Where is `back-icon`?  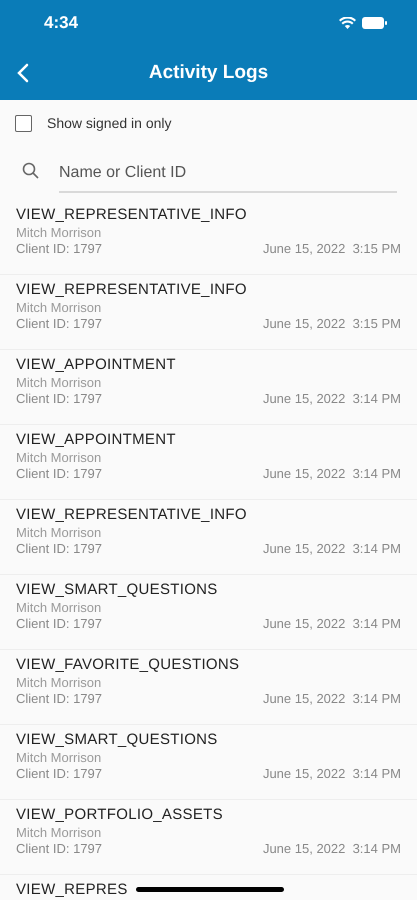
back-icon is located at coordinates (23, 73).